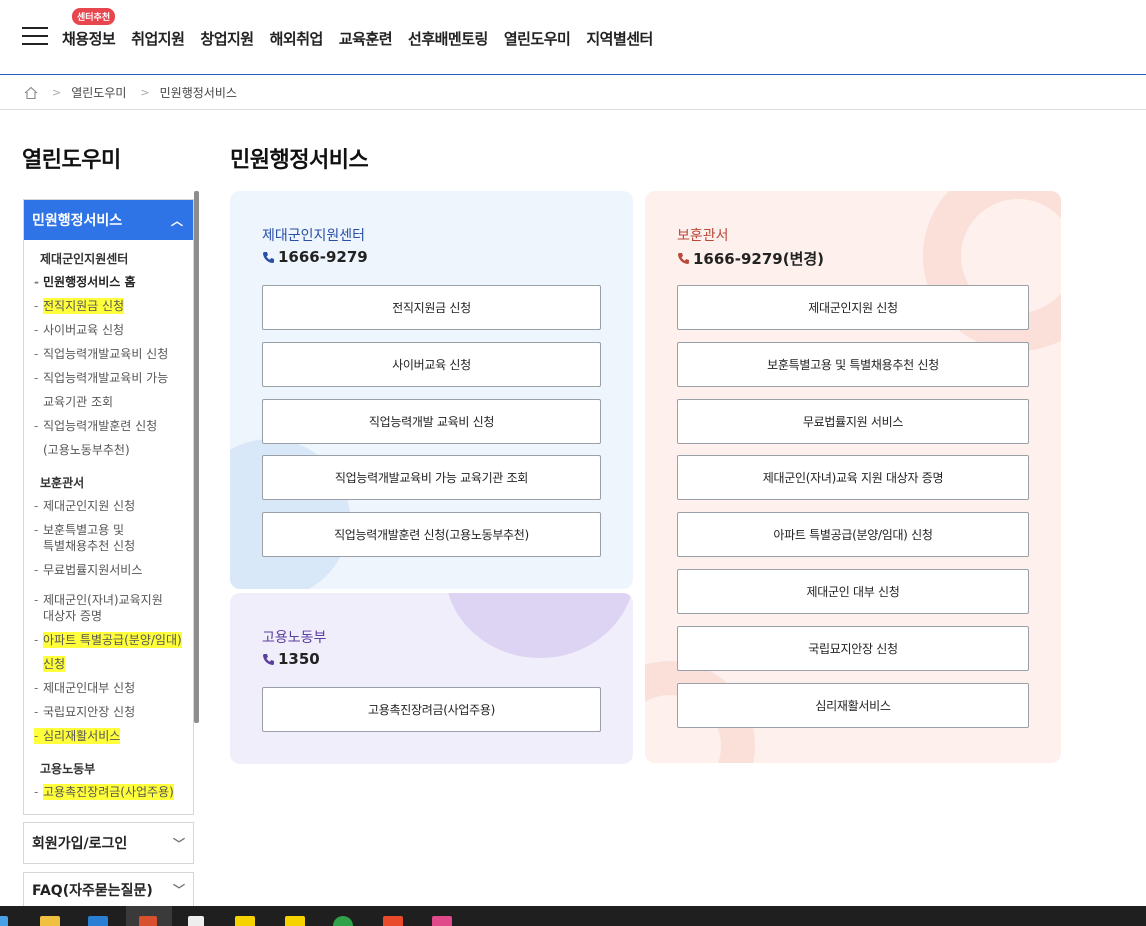 This screenshot has width=1146, height=926. What do you see at coordinates (110, 712) in the screenshot?
I see `side-link: - 국립묘지안장 신청` at bounding box center [110, 712].